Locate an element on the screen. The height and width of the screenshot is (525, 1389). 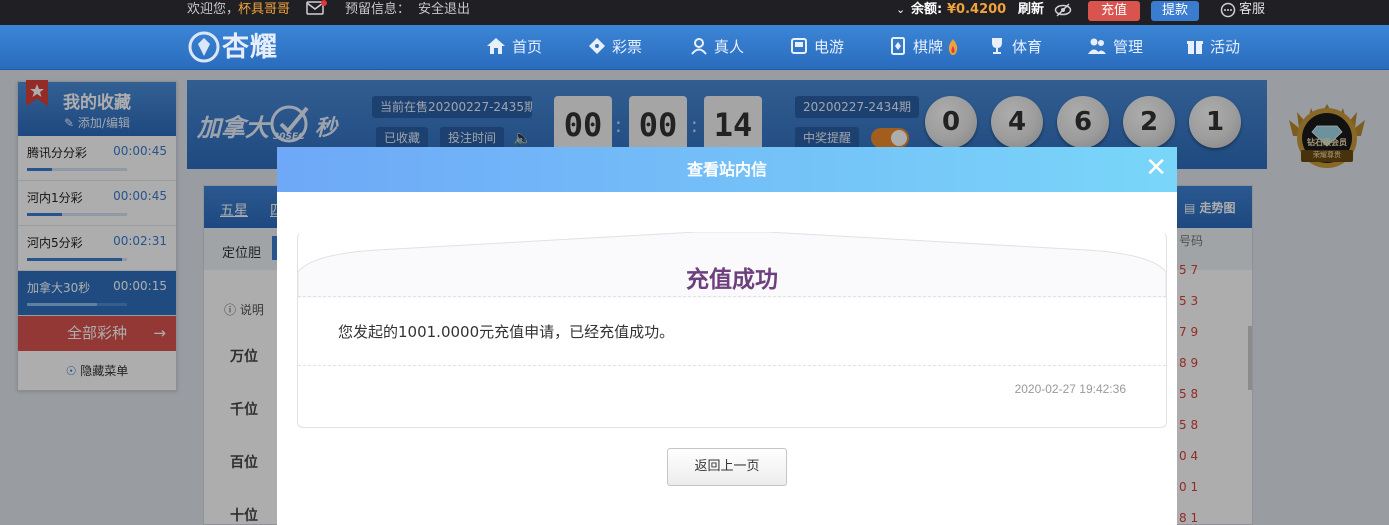
cards-icon is located at coordinates (901, 46).